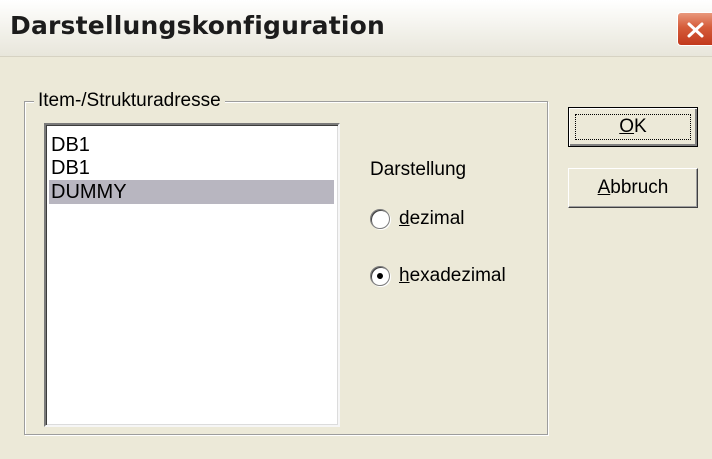 Image resolution: width=712 pixels, height=459 pixels. I want to click on radio-decimal-label: dezimal, so click(432, 218).